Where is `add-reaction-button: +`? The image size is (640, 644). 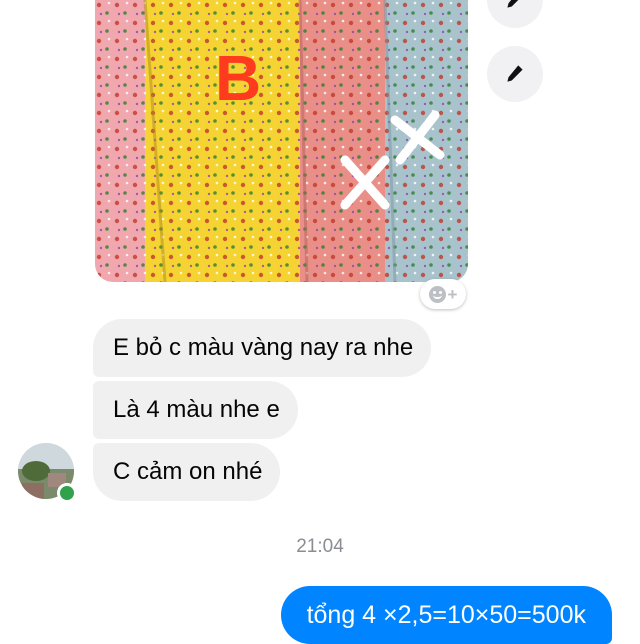
add-reaction-button: + is located at coordinates (443, 294).